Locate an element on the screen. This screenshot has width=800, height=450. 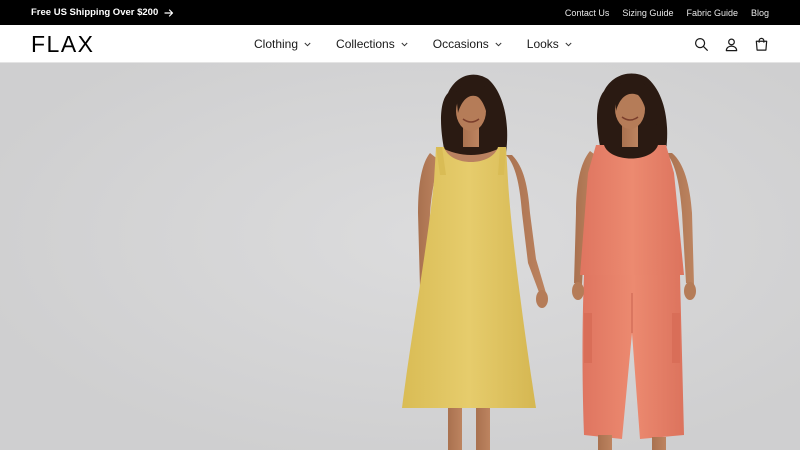
nav-label-occasions: Occasions is located at coordinates (460, 44).